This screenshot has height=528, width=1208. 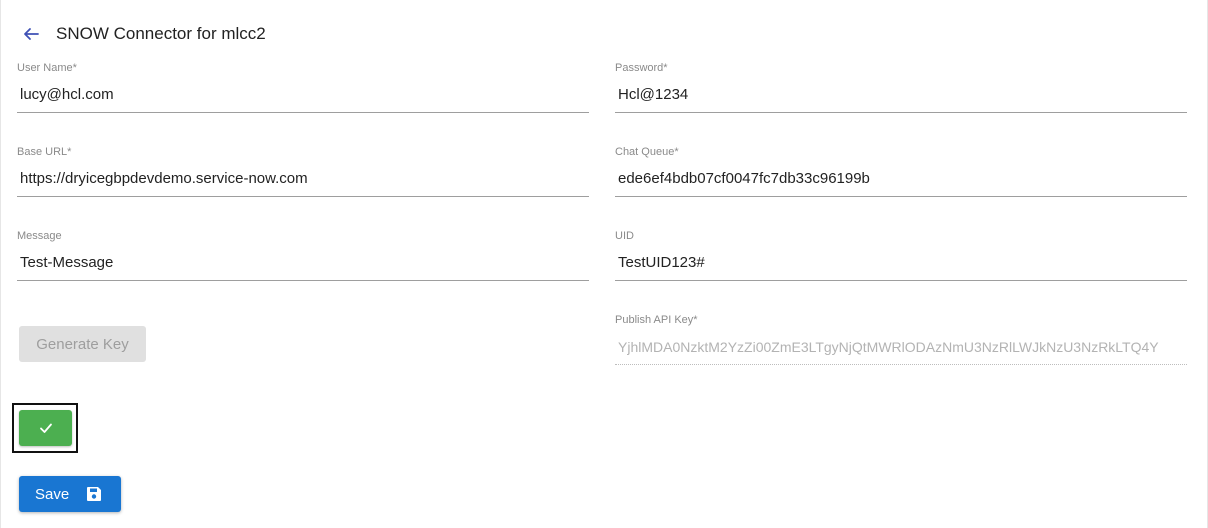 What do you see at coordinates (31, 34) in the screenshot?
I see `arrow-left-icon` at bounding box center [31, 34].